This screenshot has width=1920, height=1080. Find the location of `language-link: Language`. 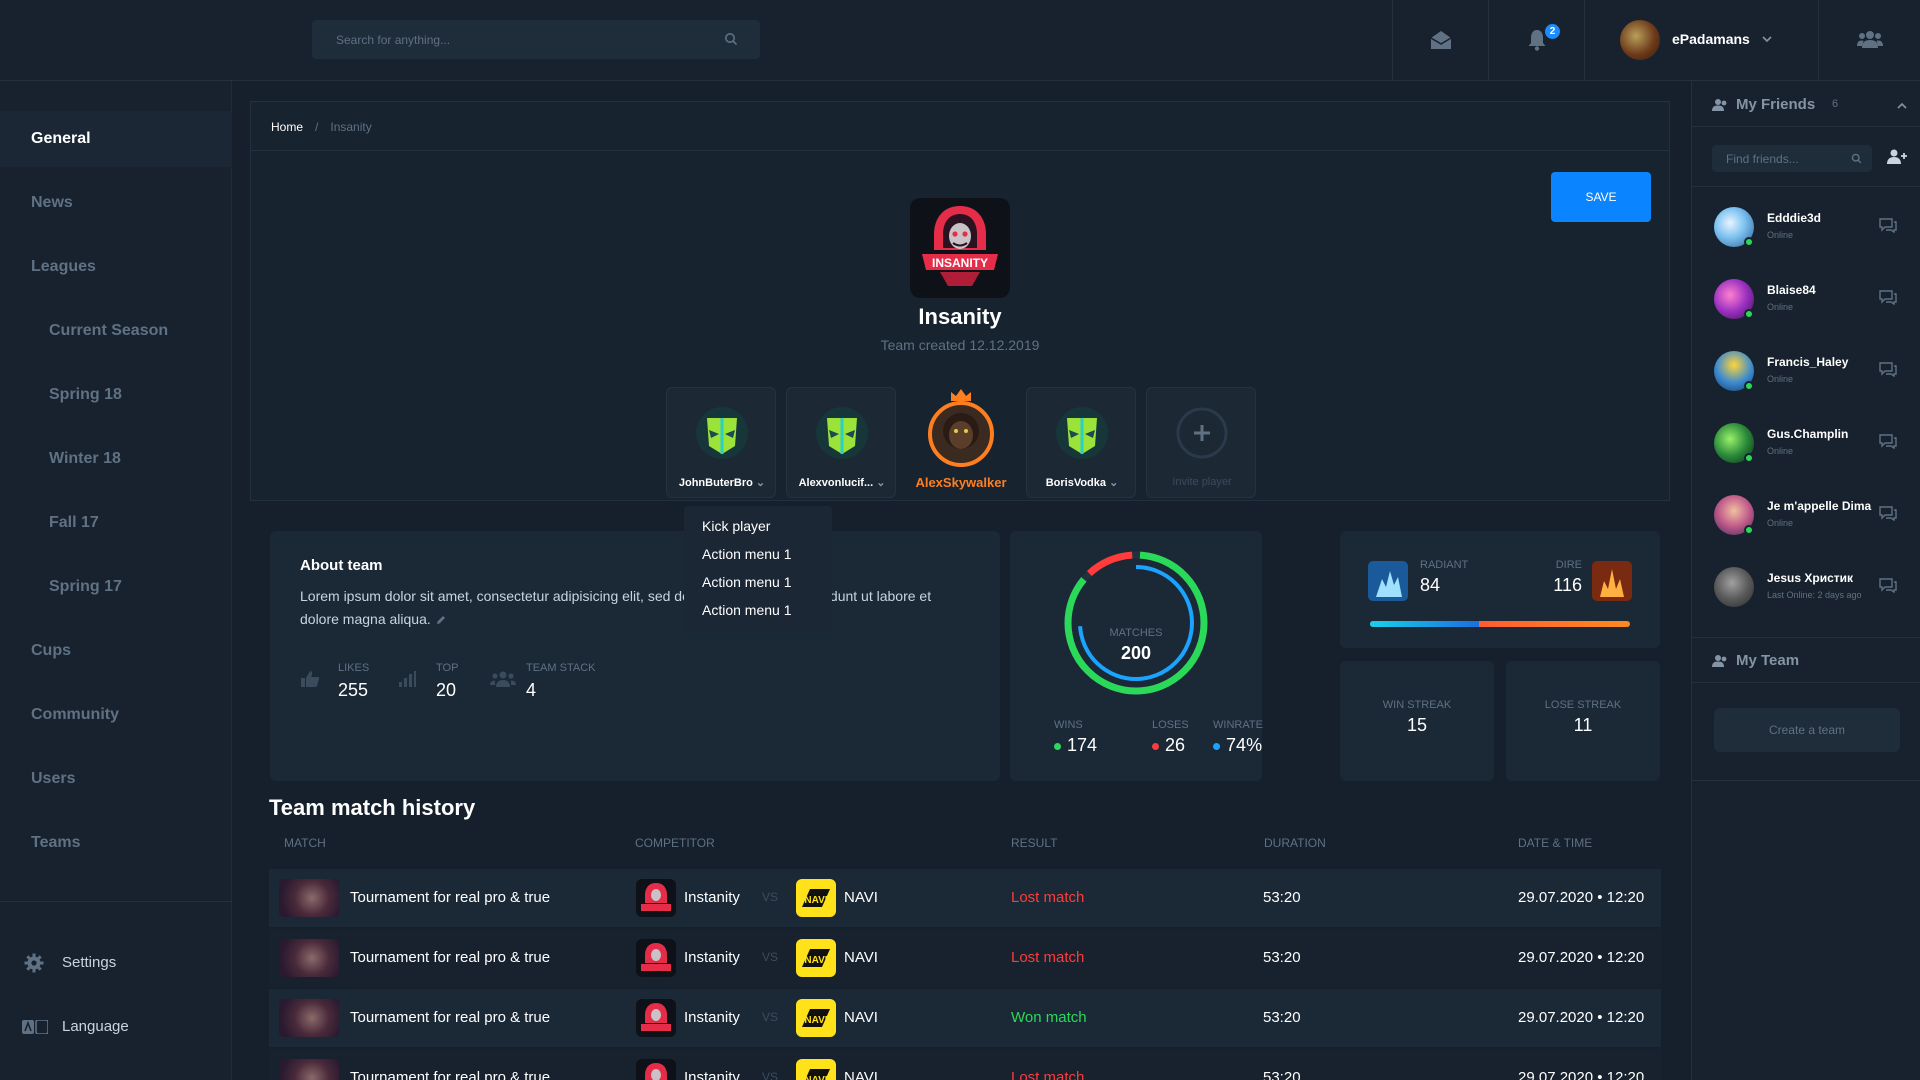

language-link: Language is located at coordinates (116, 1027).